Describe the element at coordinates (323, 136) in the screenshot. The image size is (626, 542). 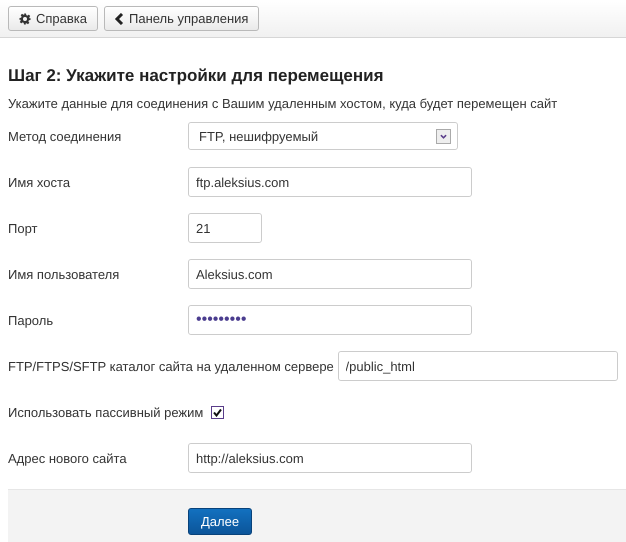
I see `select-field: FTP, нешифруемый` at that location.